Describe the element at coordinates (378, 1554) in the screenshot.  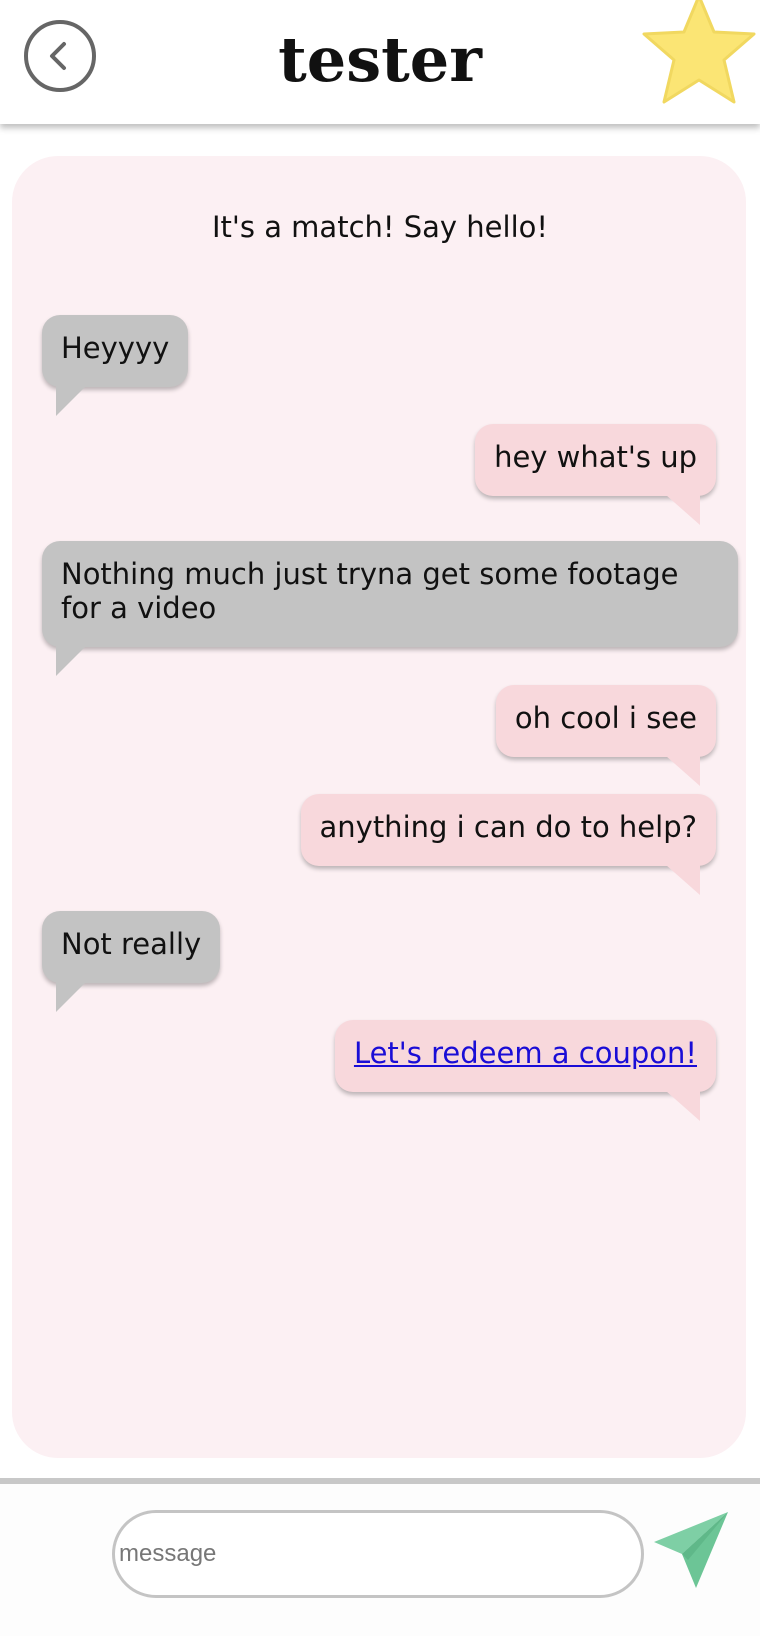
I see `message-input` at that location.